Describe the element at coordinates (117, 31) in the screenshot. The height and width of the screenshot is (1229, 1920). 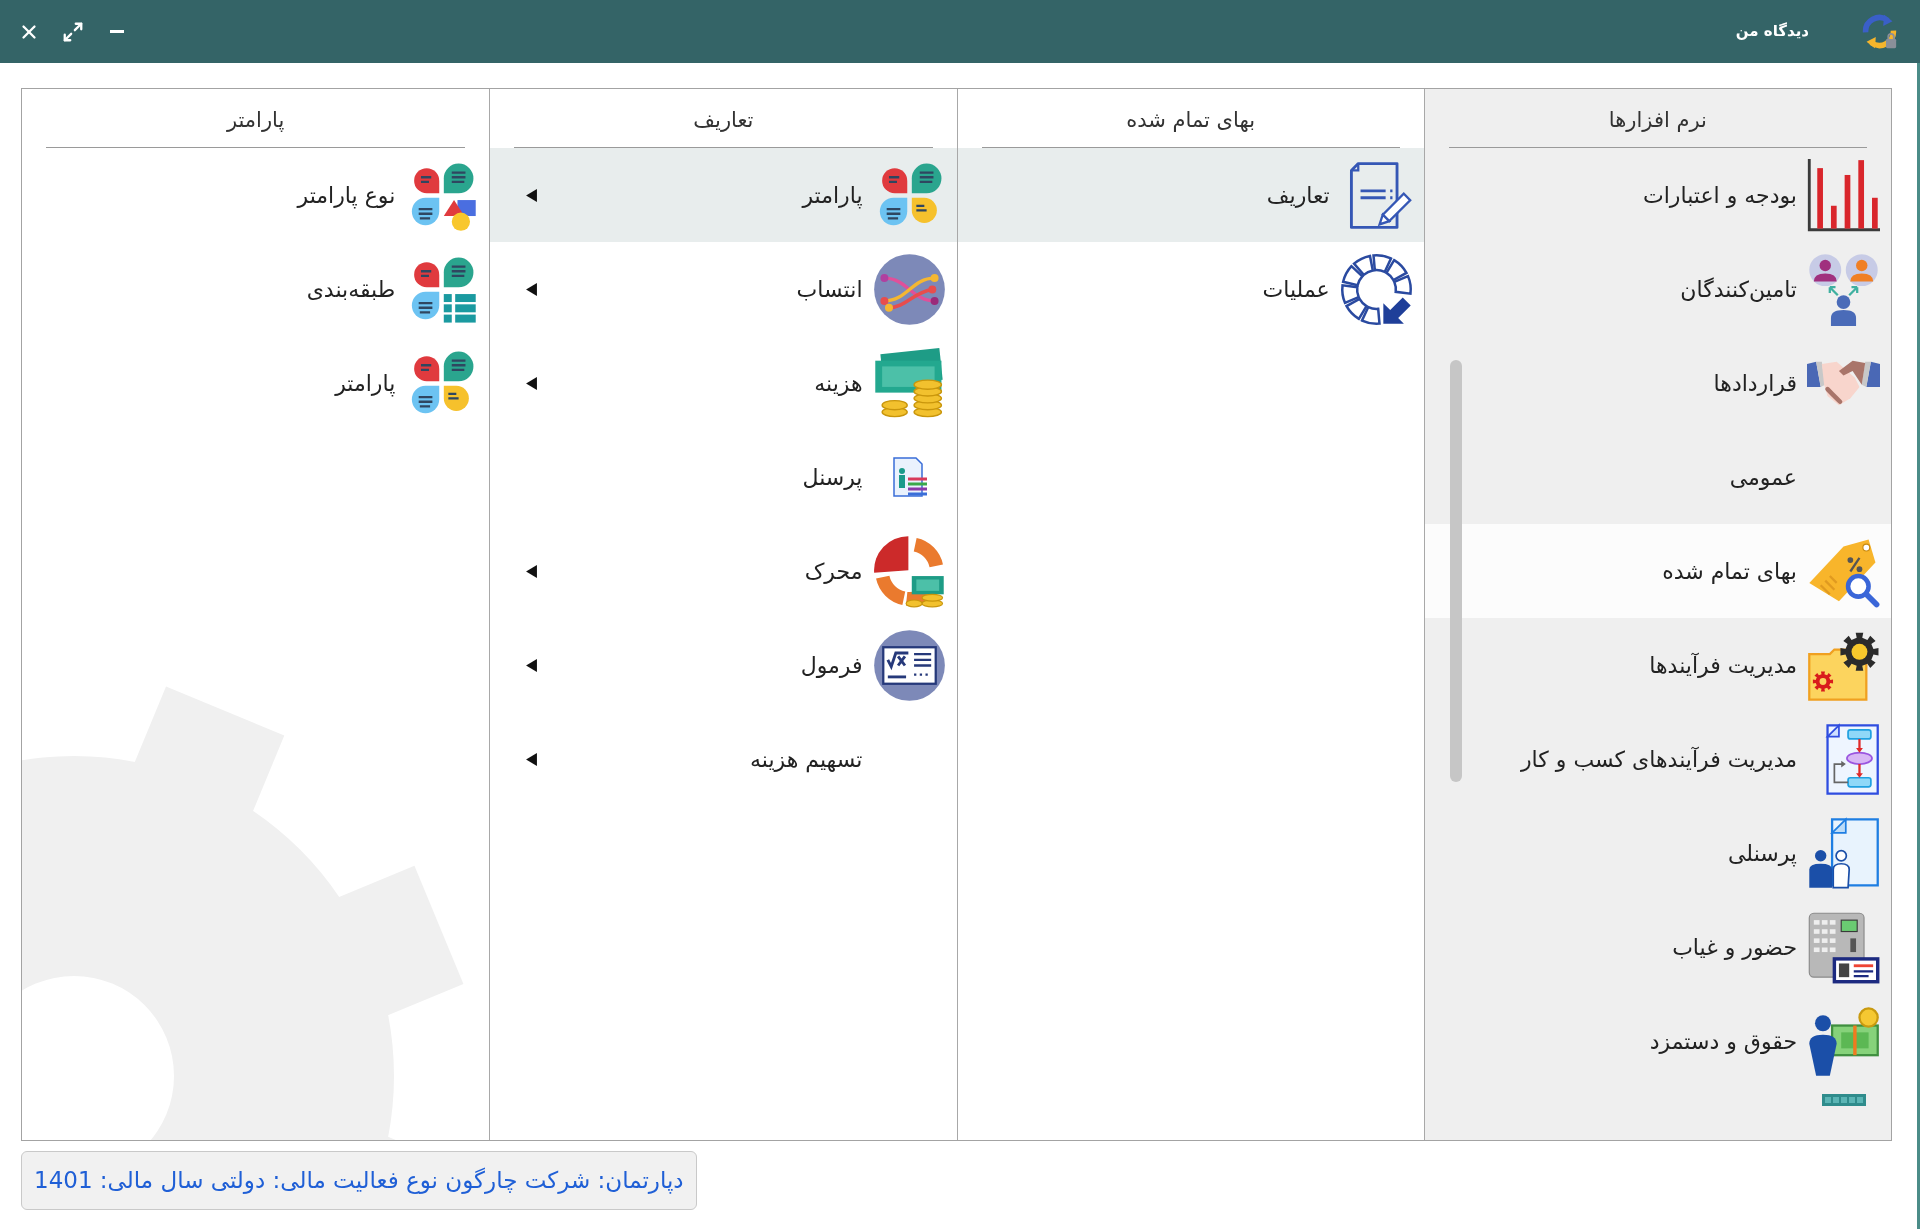
I see `minimize-icon` at that location.